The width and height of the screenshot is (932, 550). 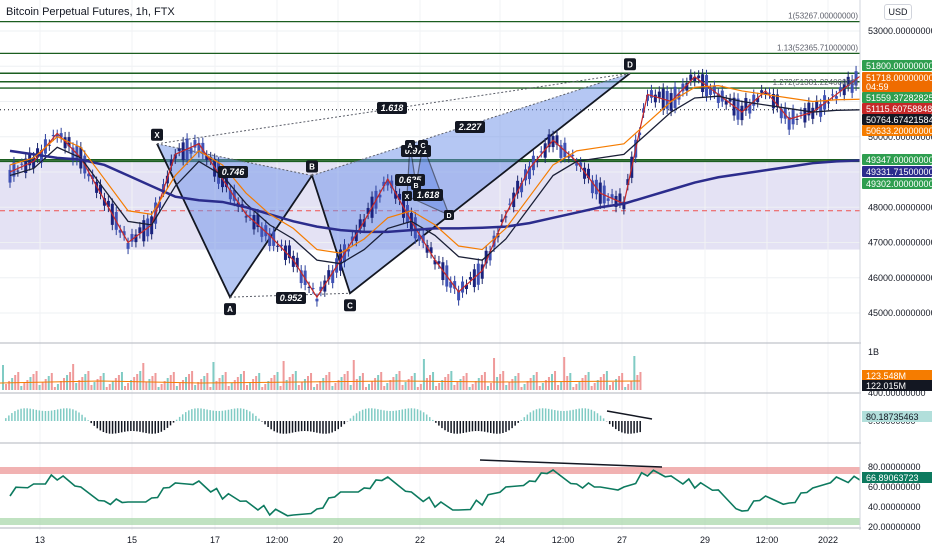 I want to click on ratio-text: 2.227, so click(x=470, y=127).